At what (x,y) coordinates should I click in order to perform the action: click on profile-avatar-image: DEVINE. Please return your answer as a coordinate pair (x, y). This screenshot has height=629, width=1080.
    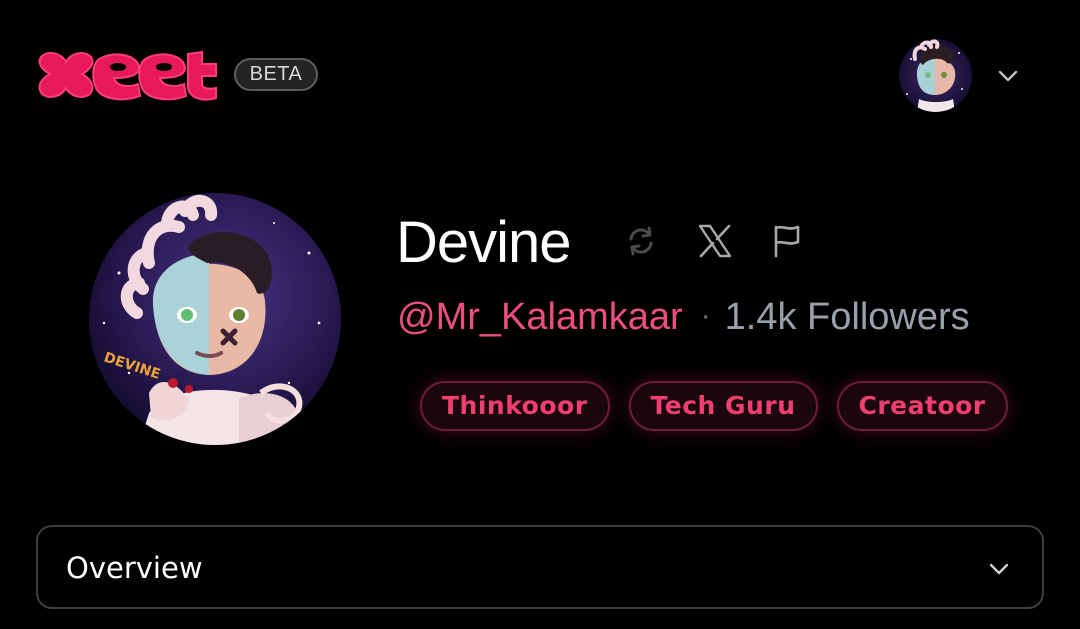
    Looking at the image, I should click on (215, 319).